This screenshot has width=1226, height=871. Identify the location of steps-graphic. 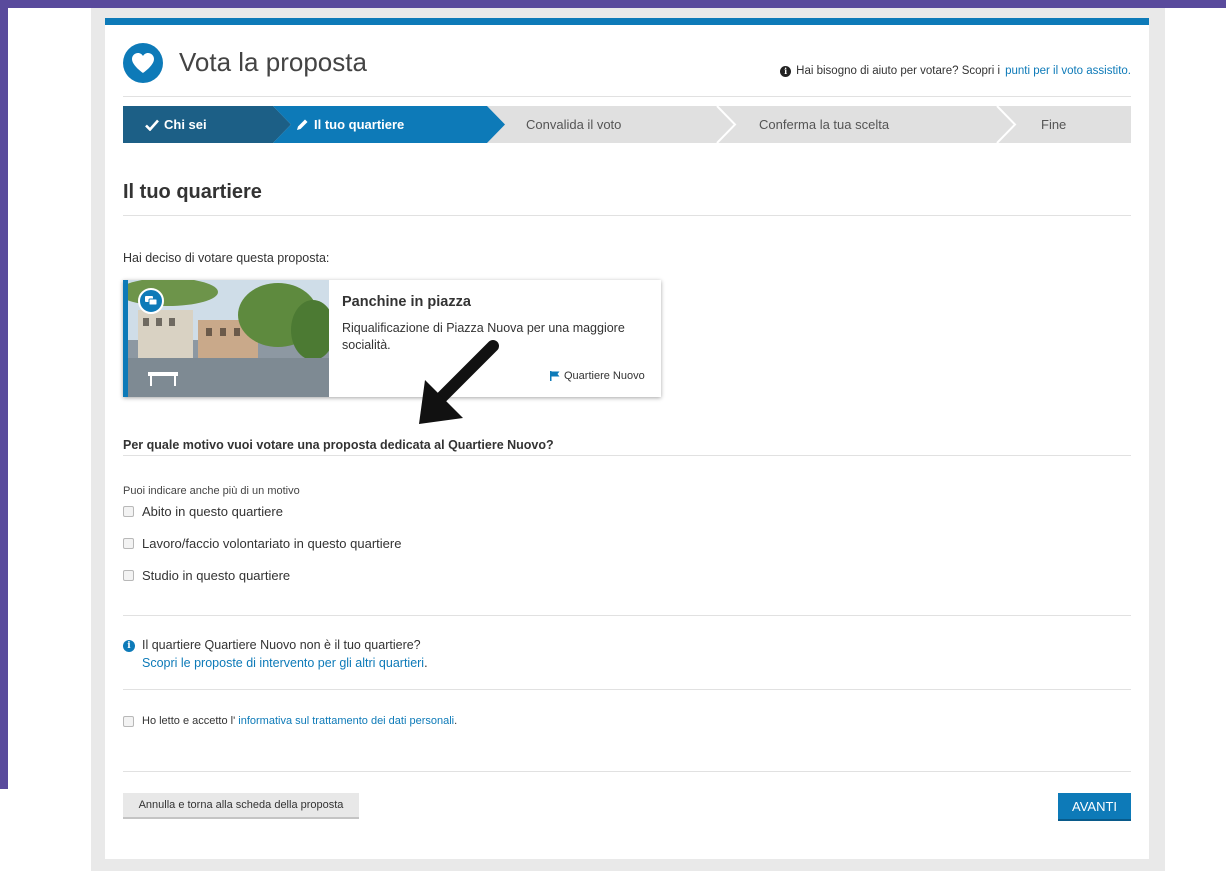
(570, 124).